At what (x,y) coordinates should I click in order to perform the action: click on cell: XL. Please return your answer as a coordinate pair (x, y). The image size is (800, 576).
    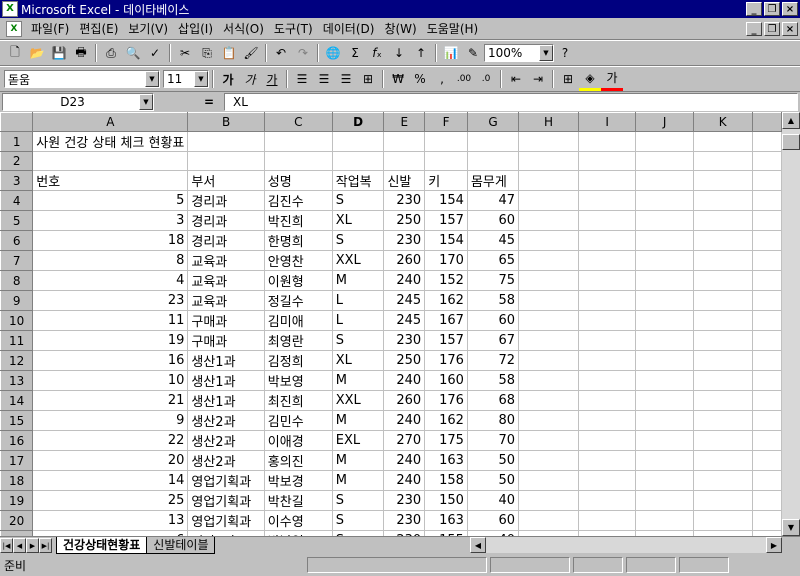
    Looking at the image, I should click on (358, 360).